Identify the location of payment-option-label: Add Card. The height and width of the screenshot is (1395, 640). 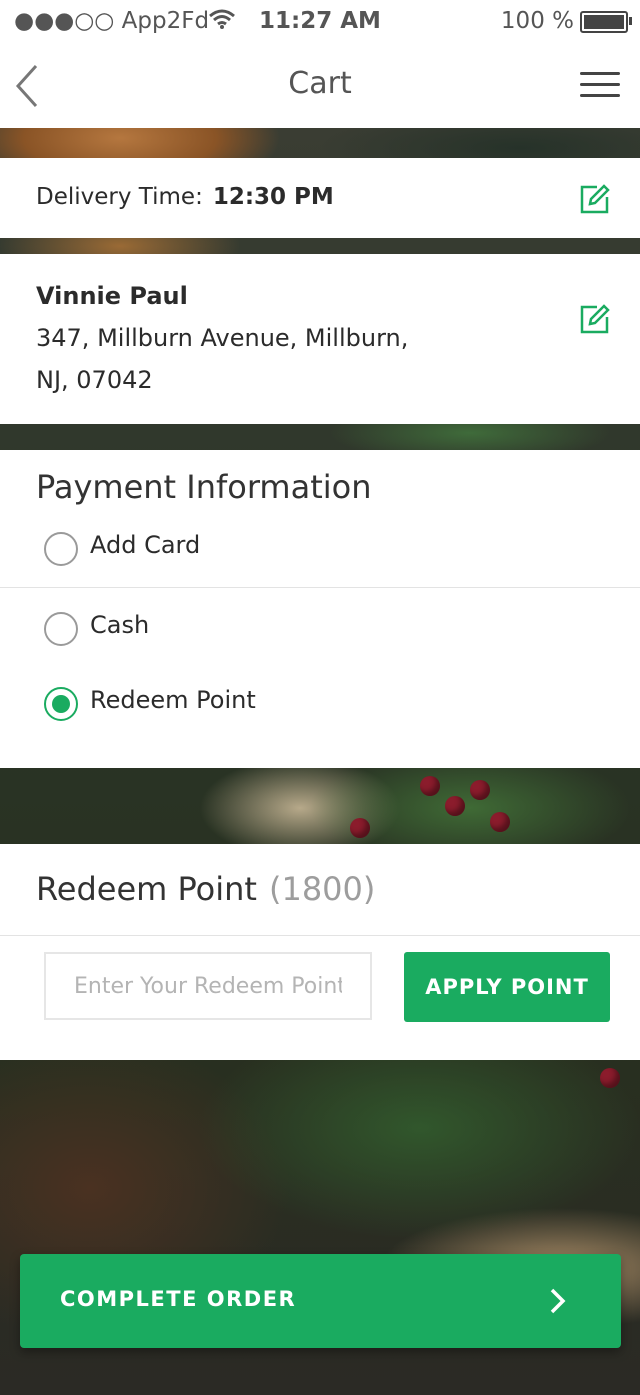
(145, 545).